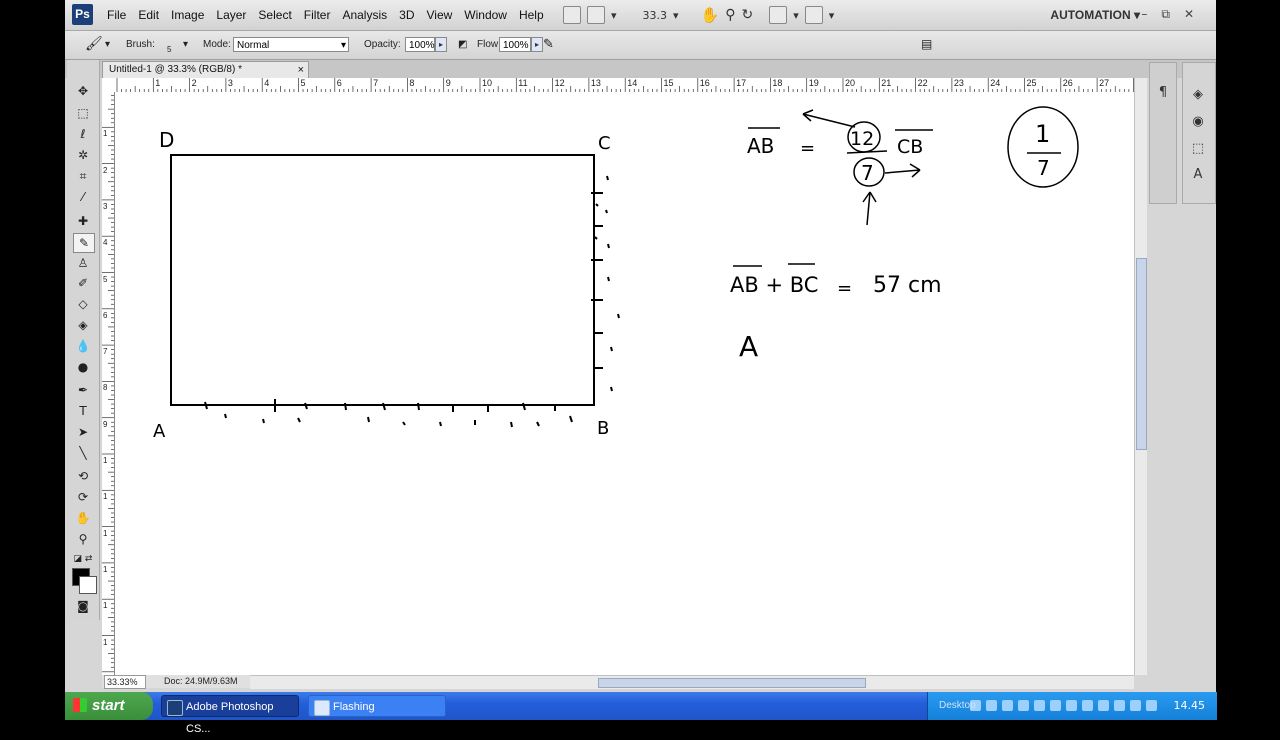  I want to click on horizontal-scrollbar, so click(692, 682).